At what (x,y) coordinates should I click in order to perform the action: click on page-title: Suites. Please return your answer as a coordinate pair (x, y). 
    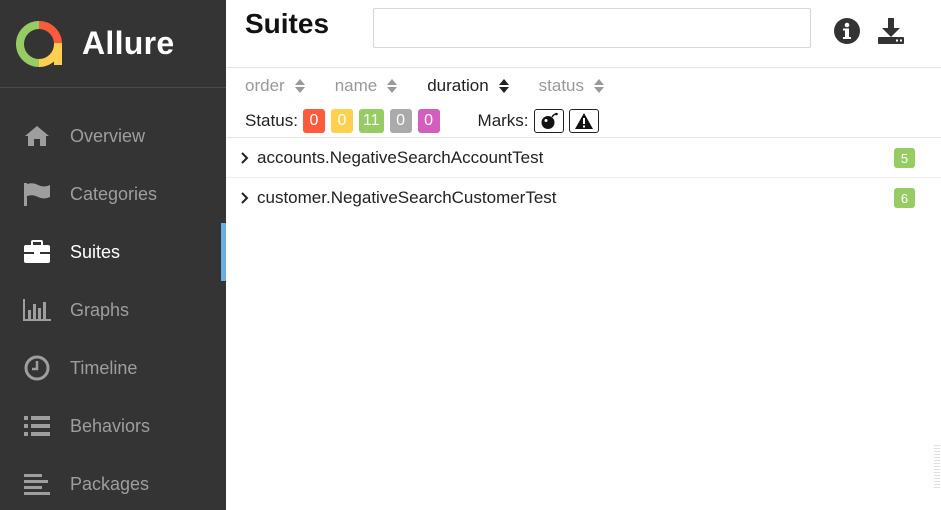
    Looking at the image, I should click on (287, 23).